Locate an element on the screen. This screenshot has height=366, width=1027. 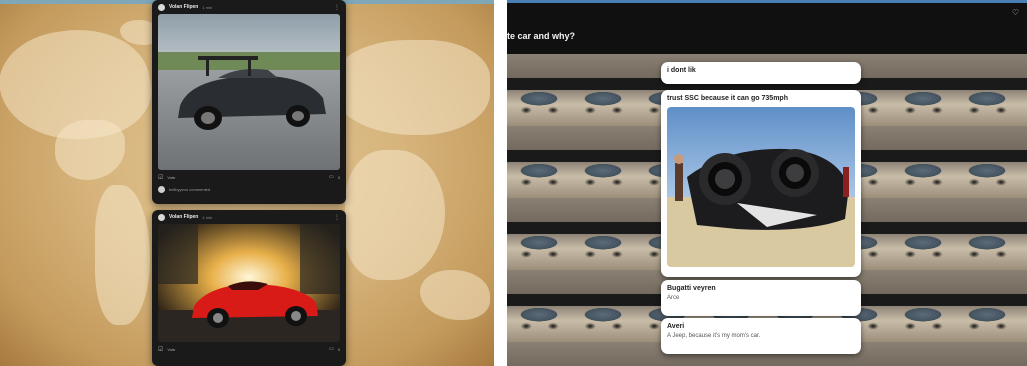
silver-supercar-photo is located at coordinates (249, 92).